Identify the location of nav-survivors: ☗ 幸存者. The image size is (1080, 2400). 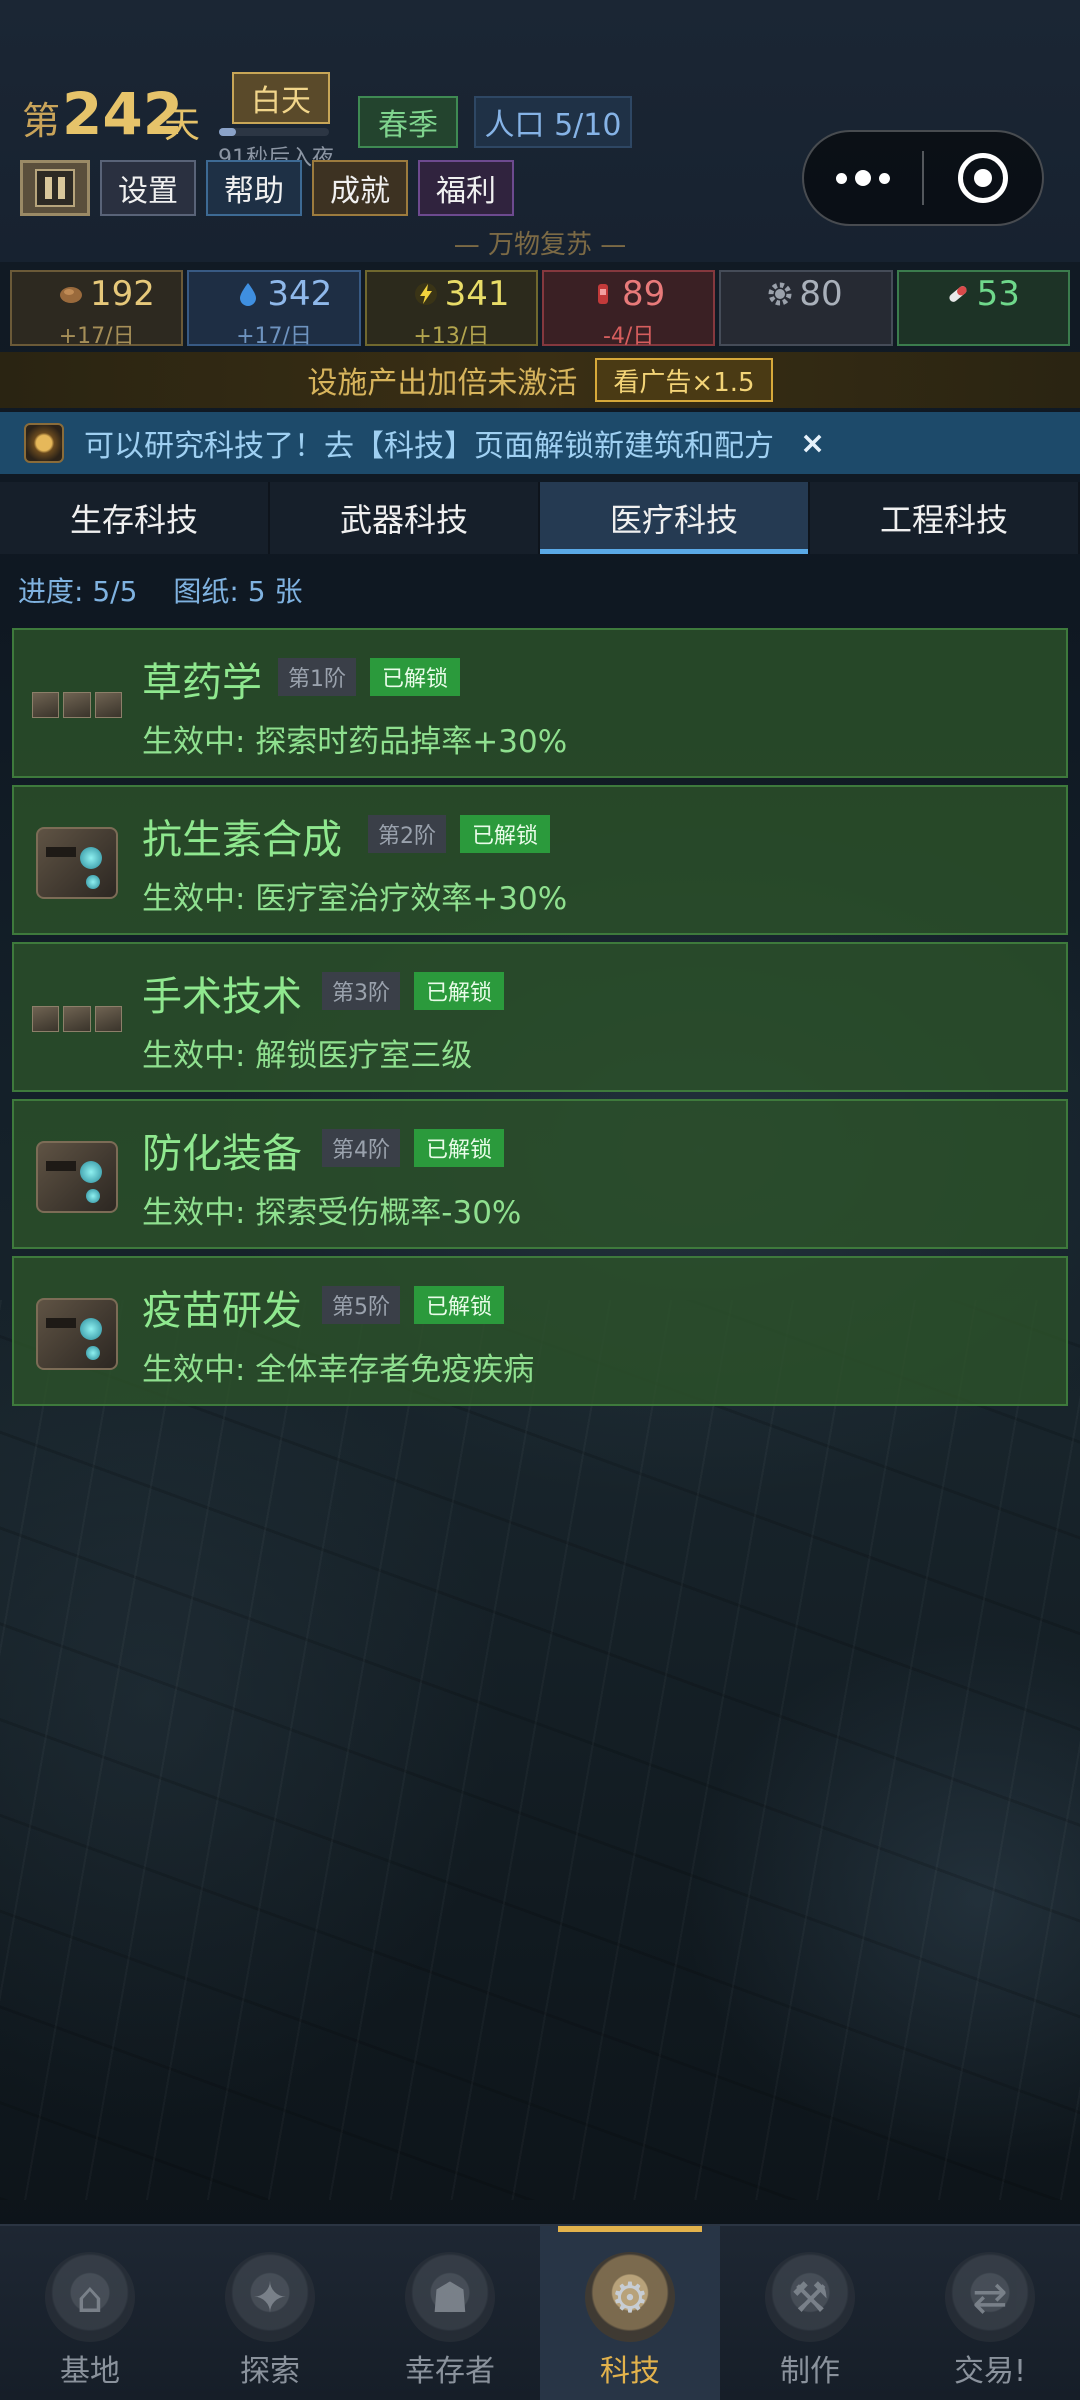
(450, 2313).